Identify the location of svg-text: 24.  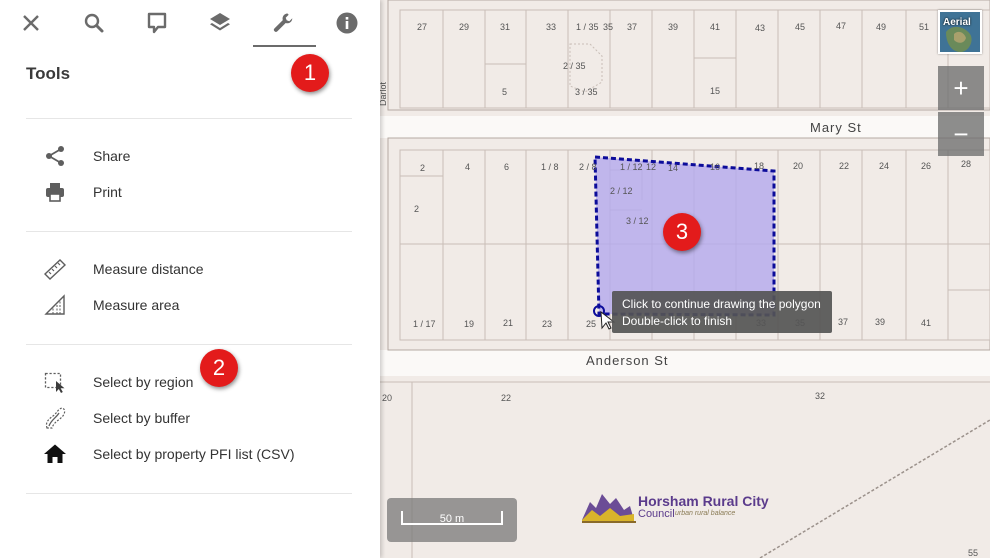
(884, 166).